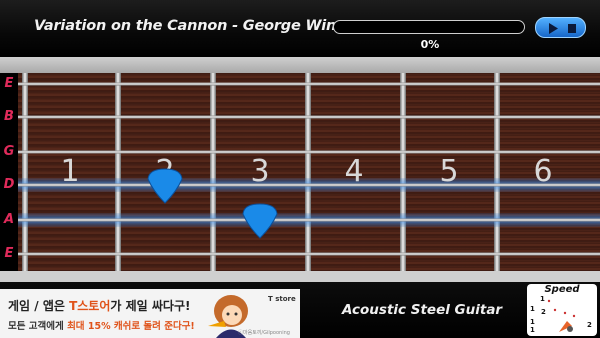  Describe the element at coordinates (553, 28) in the screenshot. I see `play-icon` at that location.